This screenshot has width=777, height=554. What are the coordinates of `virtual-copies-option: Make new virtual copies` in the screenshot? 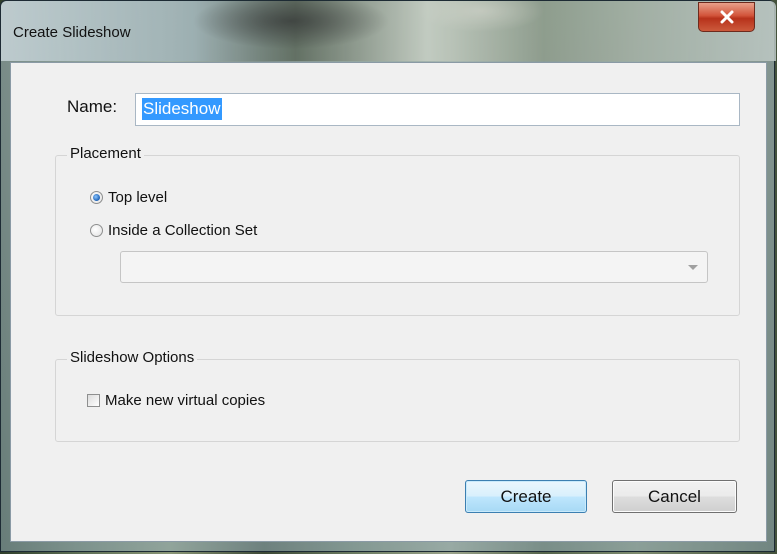 It's located at (176, 400).